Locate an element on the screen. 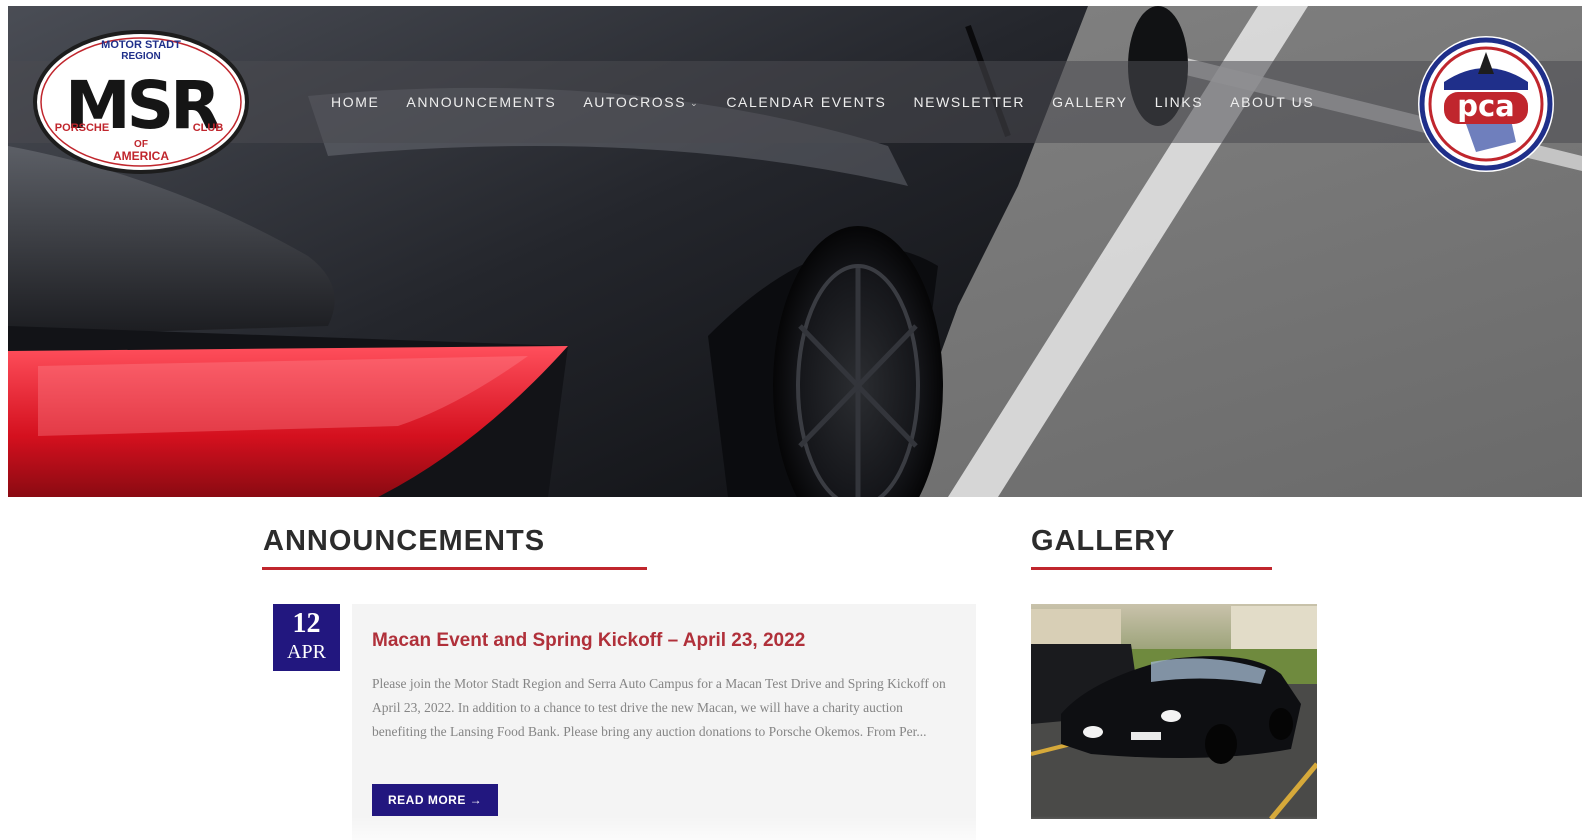 This screenshot has width=1582, height=840. gallery-thumbnail is located at coordinates (1174, 711).